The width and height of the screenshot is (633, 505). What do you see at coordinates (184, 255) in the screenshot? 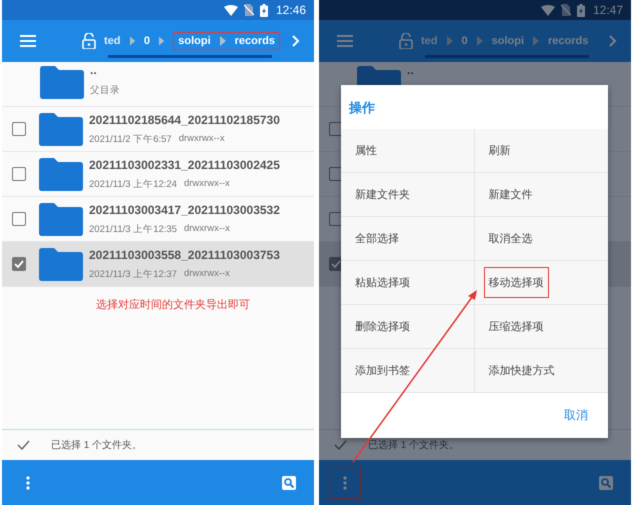
I see `folder-name: 20211103003558_20211103003753` at bounding box center [184, 255].